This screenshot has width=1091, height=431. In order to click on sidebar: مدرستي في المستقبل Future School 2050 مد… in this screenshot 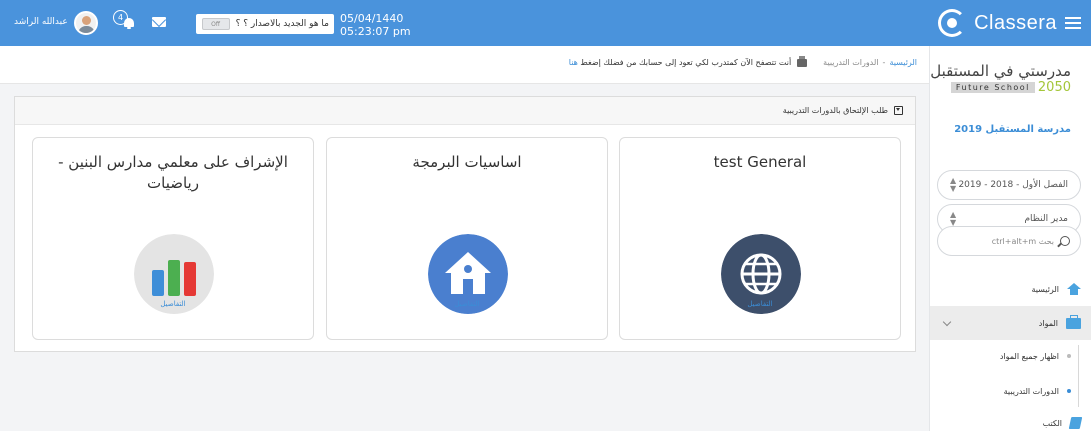, I will do `click(1010, 238)`.